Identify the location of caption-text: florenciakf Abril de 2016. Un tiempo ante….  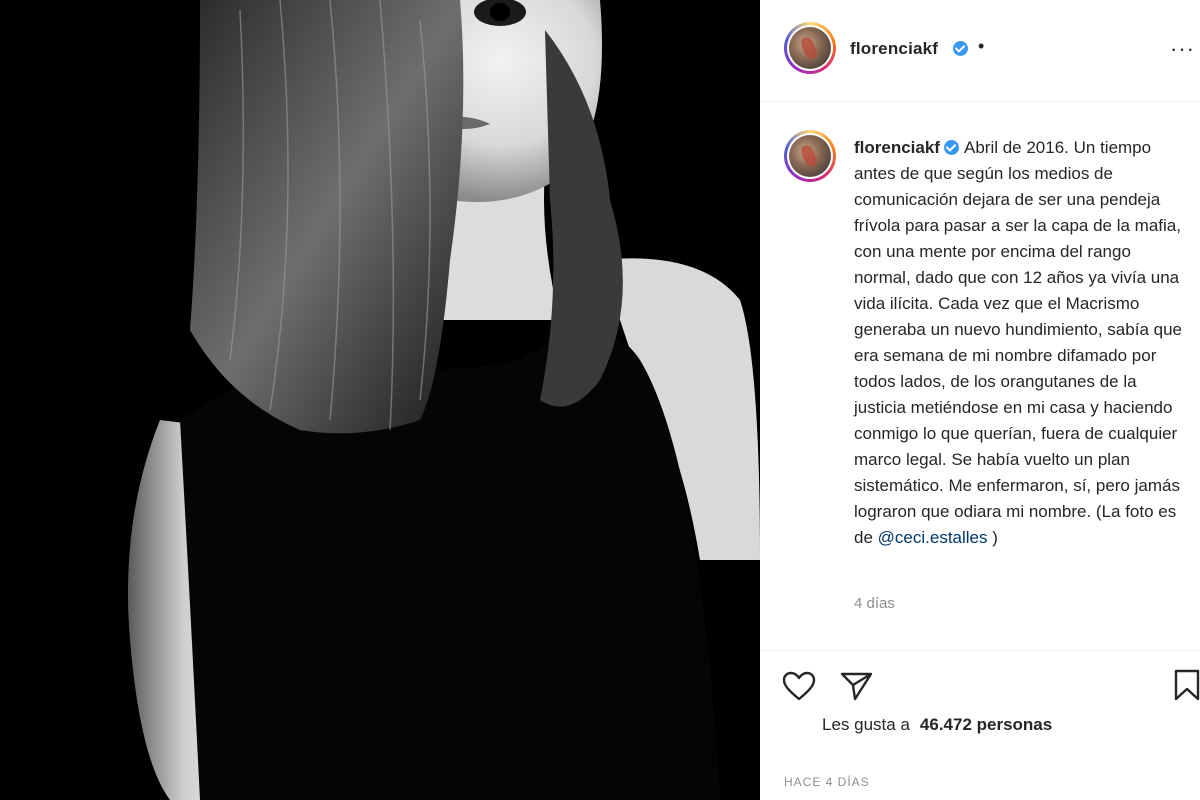
(1019, 343).